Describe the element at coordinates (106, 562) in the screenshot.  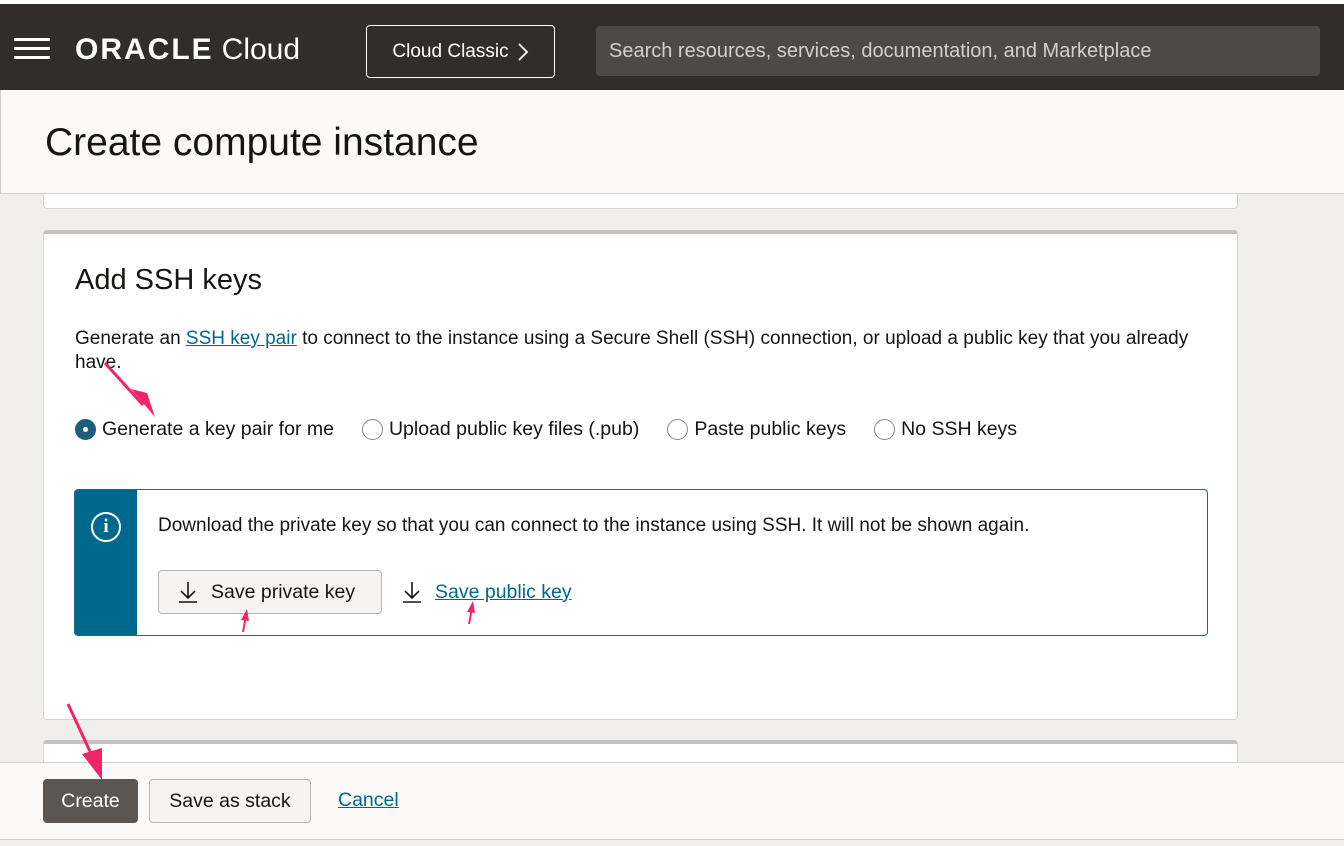
I see `info-stripe: i` at that location.